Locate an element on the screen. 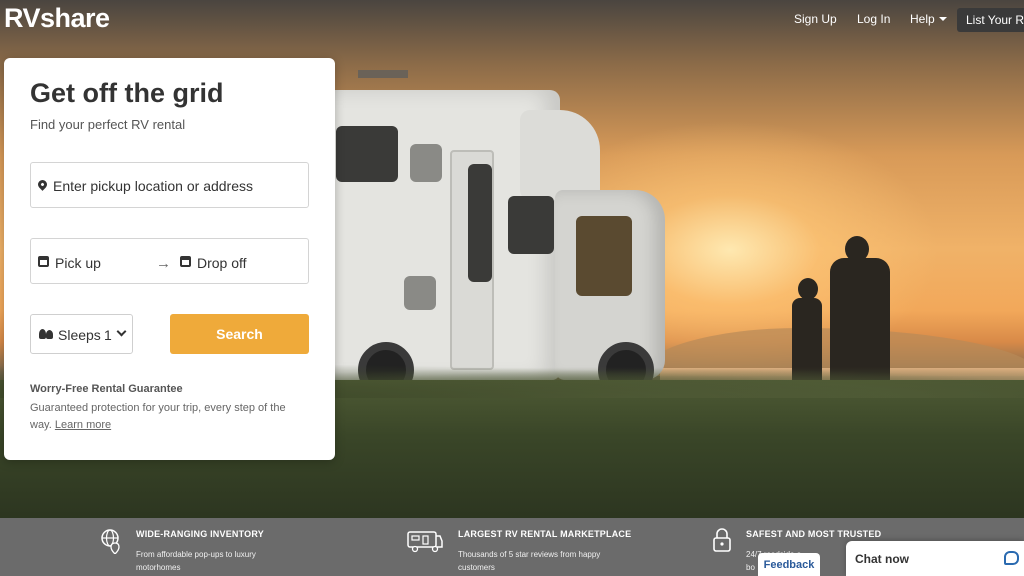 This screenshot has height=576, width=1024. chat-label: Chat now is located at coordinates (882, 559).